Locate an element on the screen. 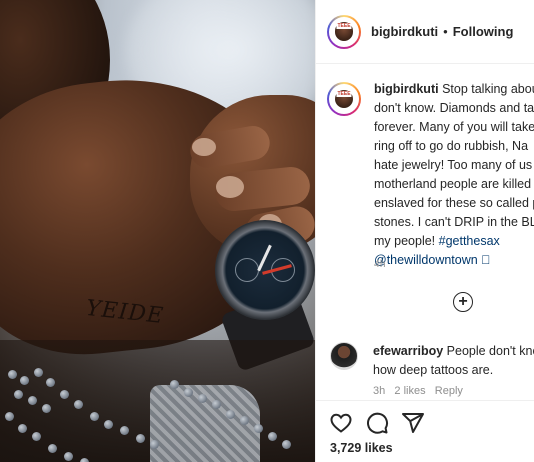 The height and width of the screenshot is (462, 534). comment-icon is located at coordinates (377, 423).